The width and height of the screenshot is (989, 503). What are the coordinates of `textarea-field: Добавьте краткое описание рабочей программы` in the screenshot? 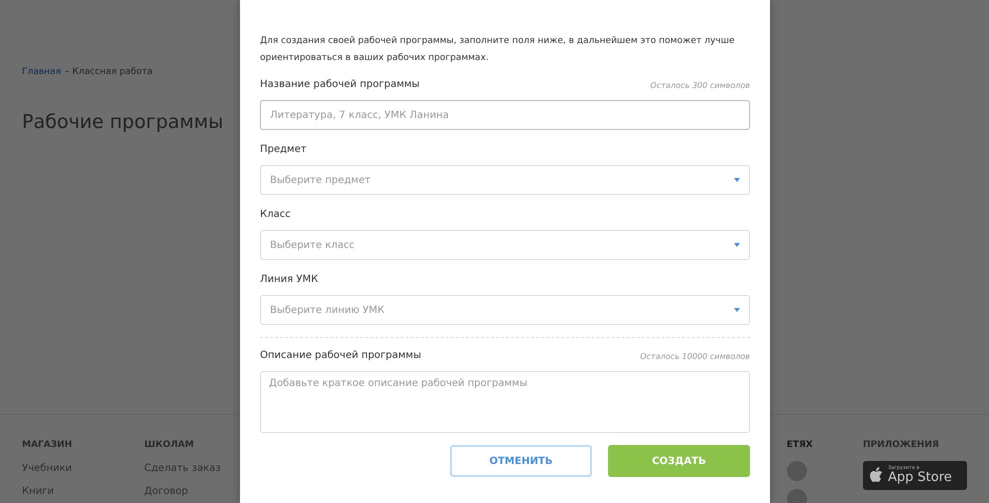 It's located at (505, 402).